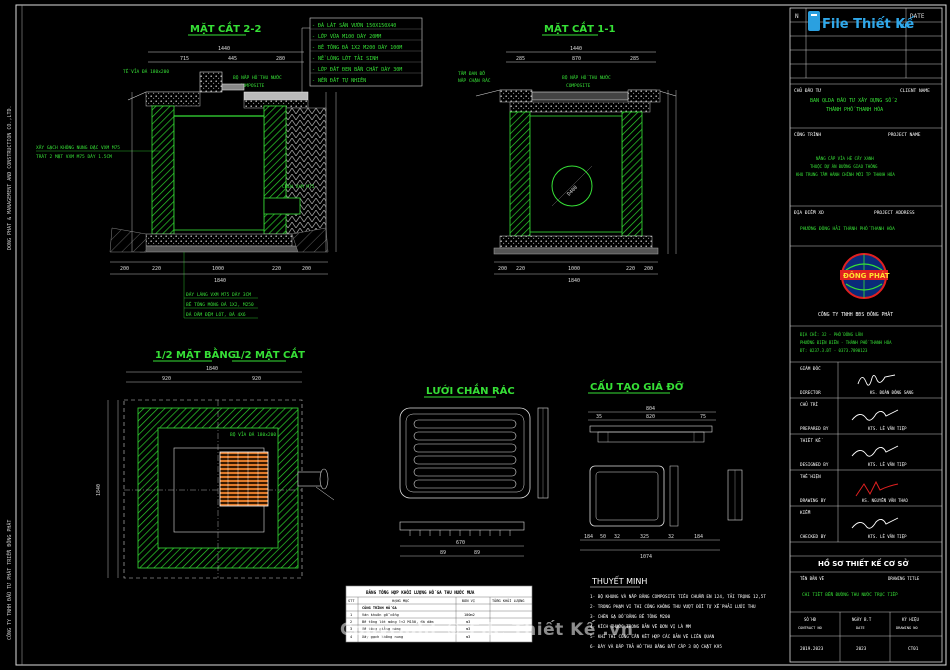  Describe the element at coordinates (474, 80) in the screenshot. I see `sec11-paving2-note: NẮP CHẶN RÁC` at that location.